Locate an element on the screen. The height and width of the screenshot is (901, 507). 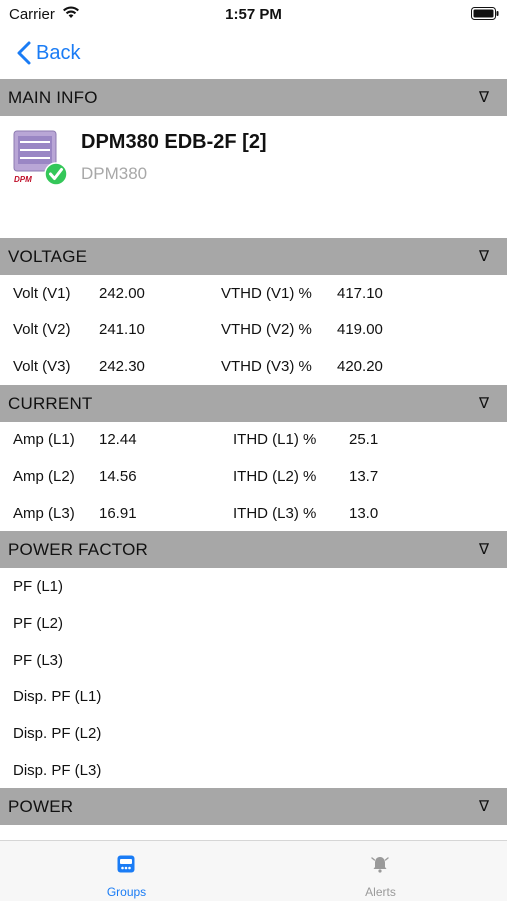
thd-value: 13.7 is located at coordinates (364, 476).